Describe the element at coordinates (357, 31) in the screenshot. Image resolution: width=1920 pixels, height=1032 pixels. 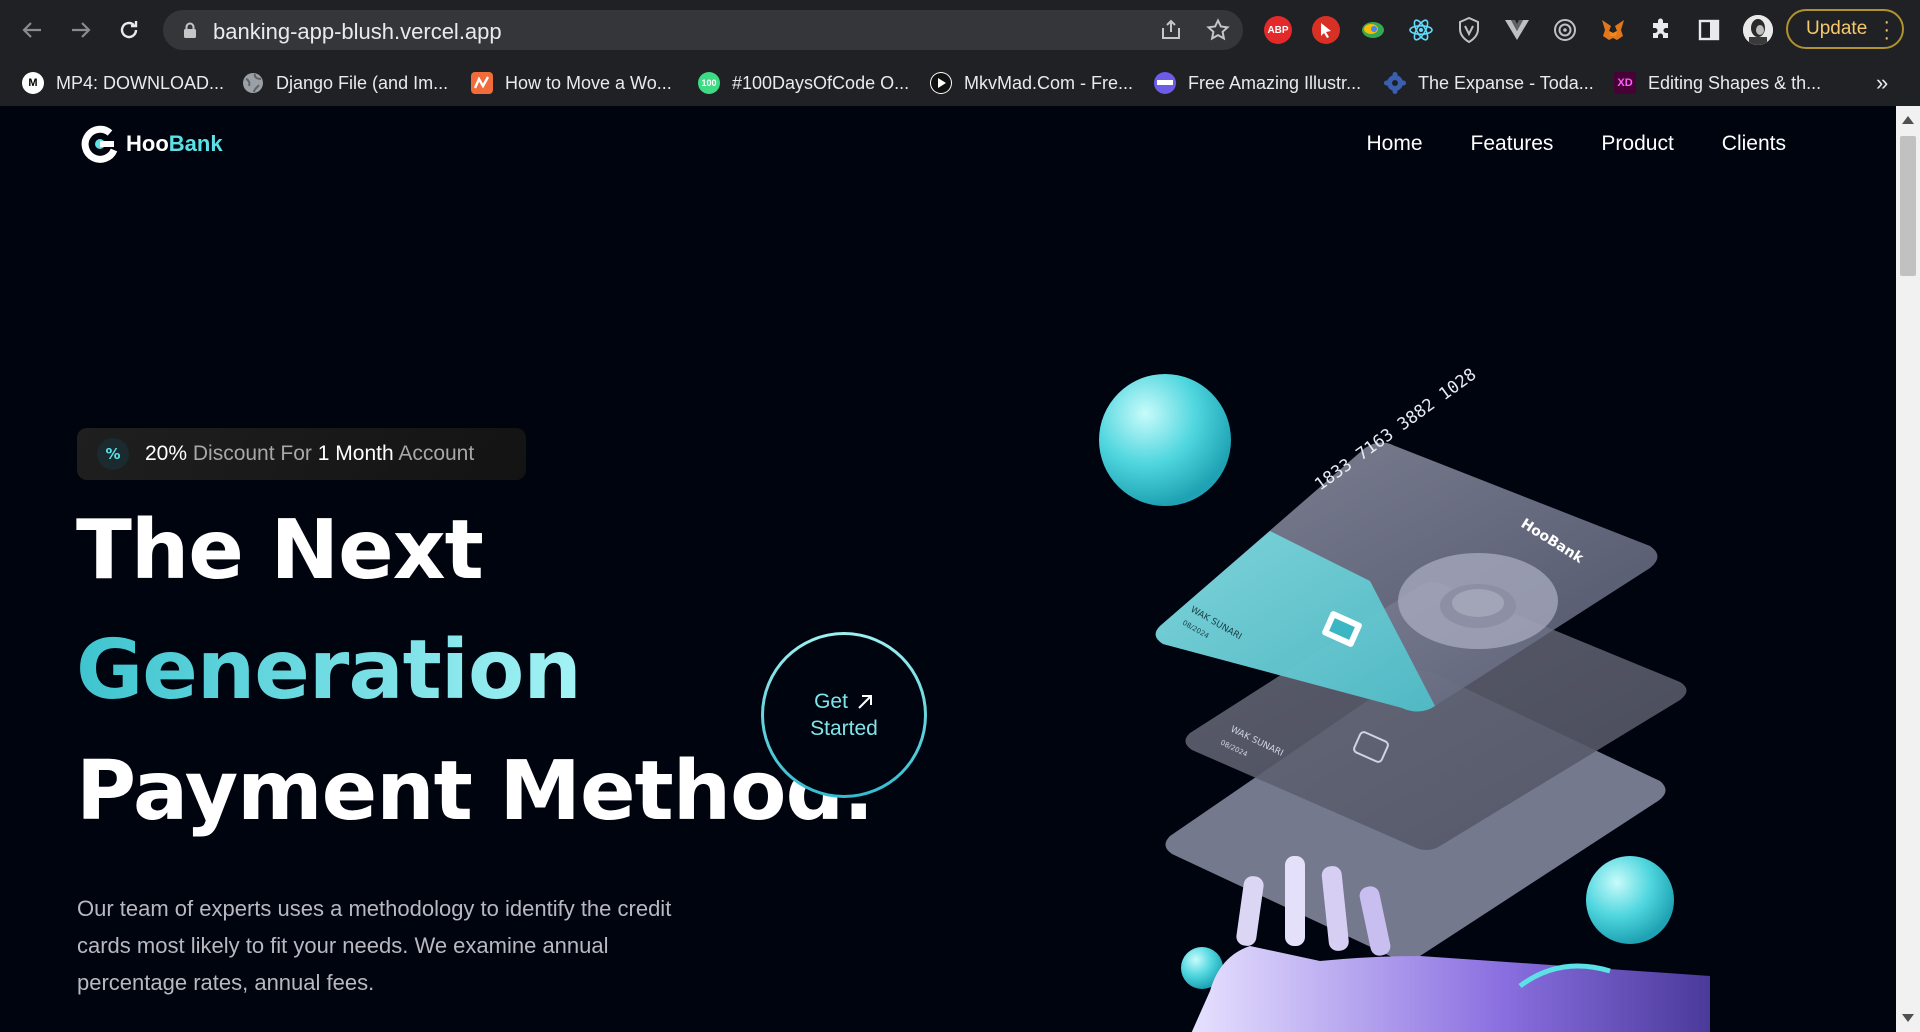
I see `url-text: banking-app-blush.vercel.app` at that location.